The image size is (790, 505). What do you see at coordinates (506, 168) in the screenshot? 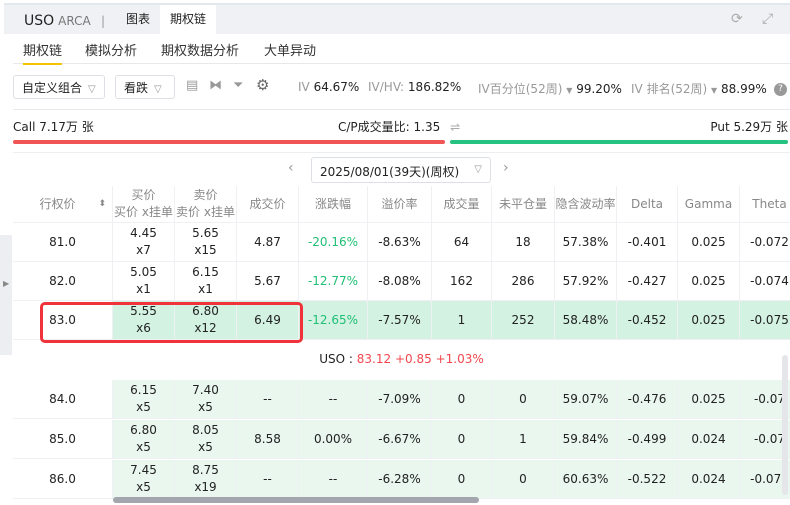
I see `next-expiry-icon: ›` at bounding box center [506, 168].